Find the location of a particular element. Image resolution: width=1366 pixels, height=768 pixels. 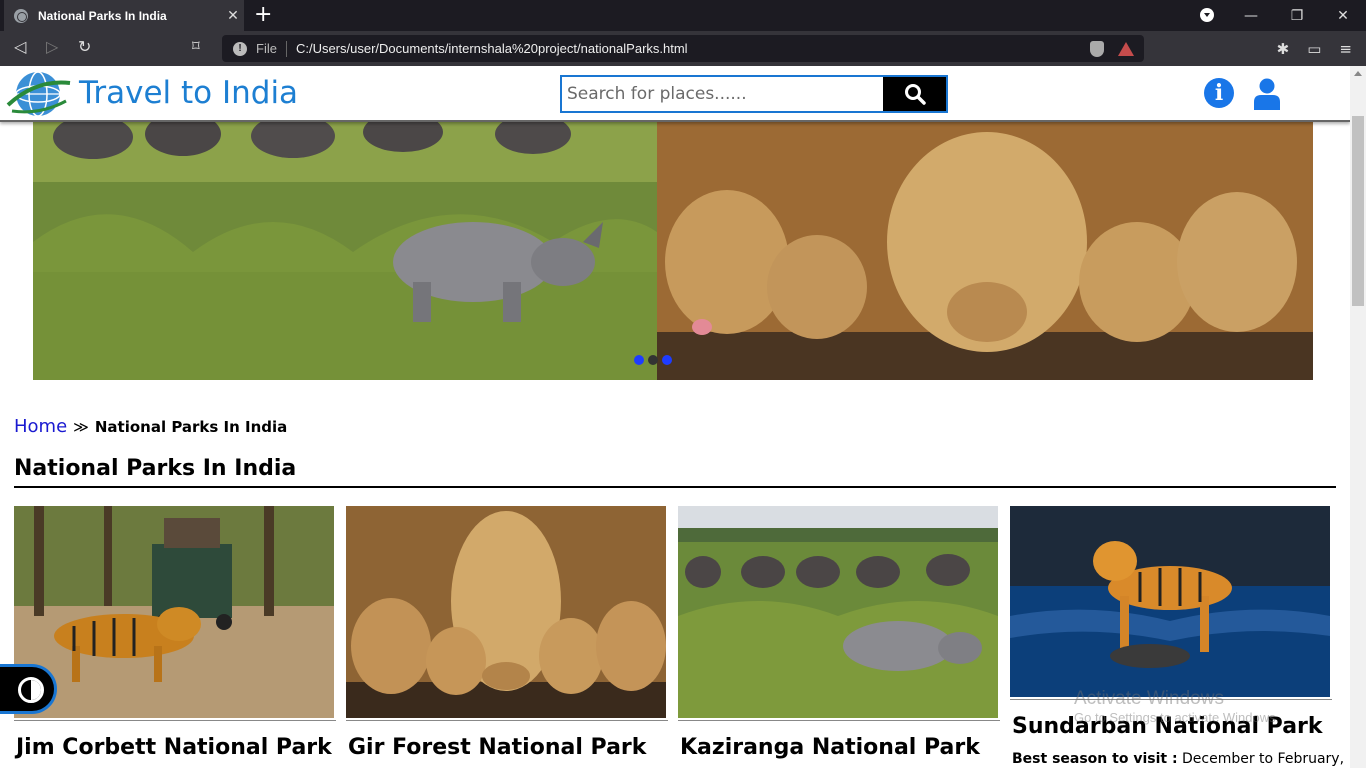

best-season-value: December to February, is located at coordinates (1263, 759).